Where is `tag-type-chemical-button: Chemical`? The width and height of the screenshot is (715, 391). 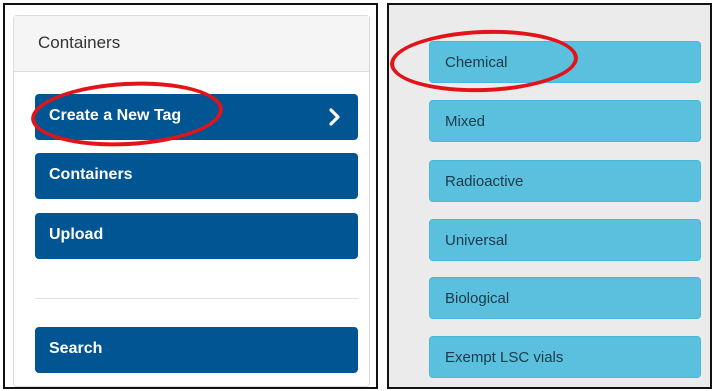
tag-type-chemical-button: Chemical is located at coordinates (565, 62).